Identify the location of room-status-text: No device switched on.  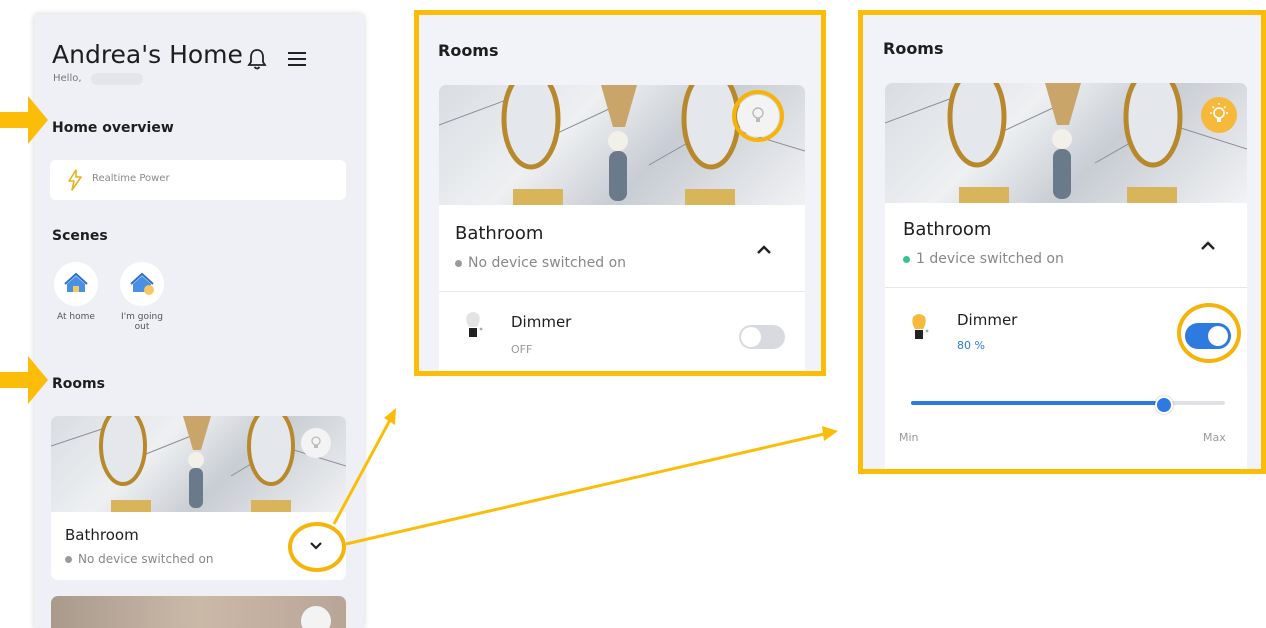
(547, 263).